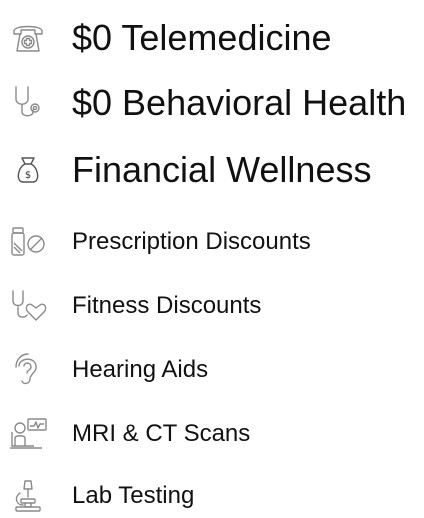 The image size is (424, 518). I want to click on benefit-label: Financial Wellness, so click(222, 169).